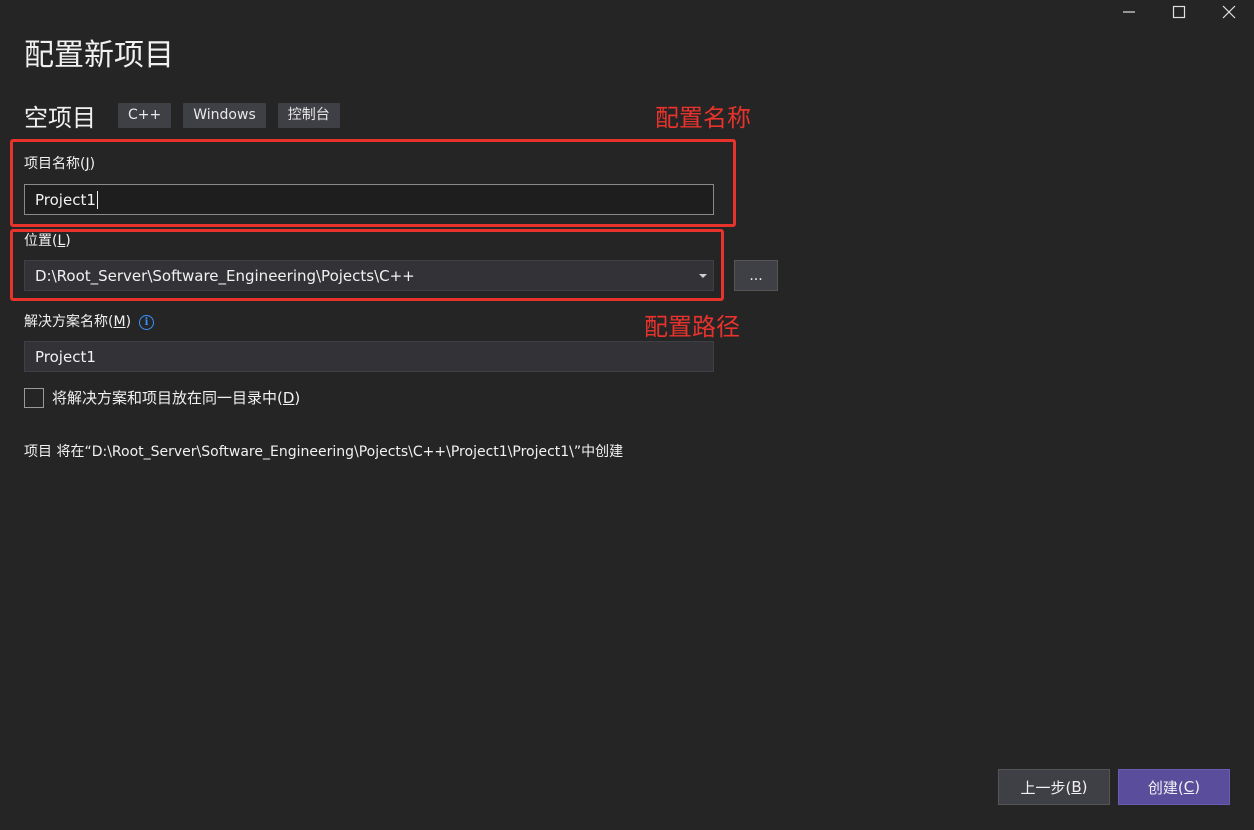 Image resolution: width=1254 pixels, height=830 pixels. I want to click on solution-name-input: Project1, so click(369, 356).